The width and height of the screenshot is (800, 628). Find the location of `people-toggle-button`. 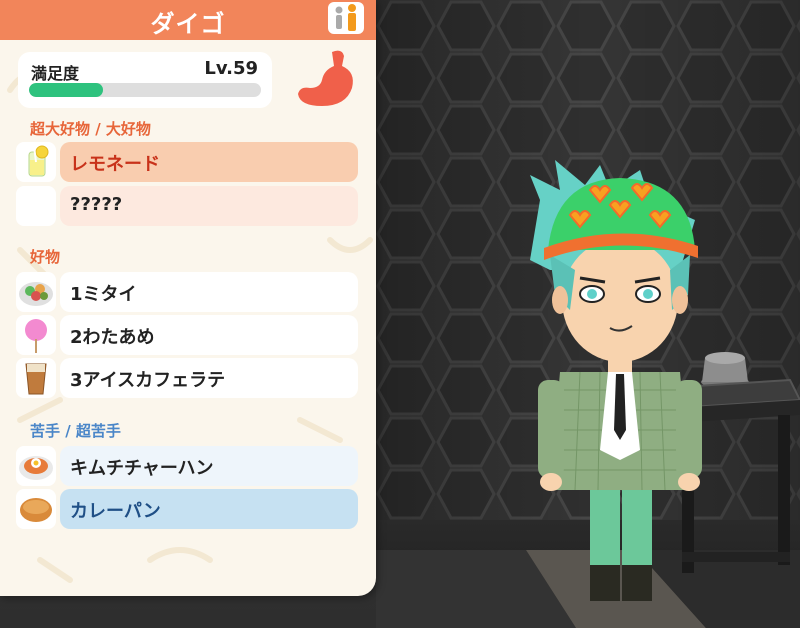

people-toggle-button is located at coordinates (346, 18).